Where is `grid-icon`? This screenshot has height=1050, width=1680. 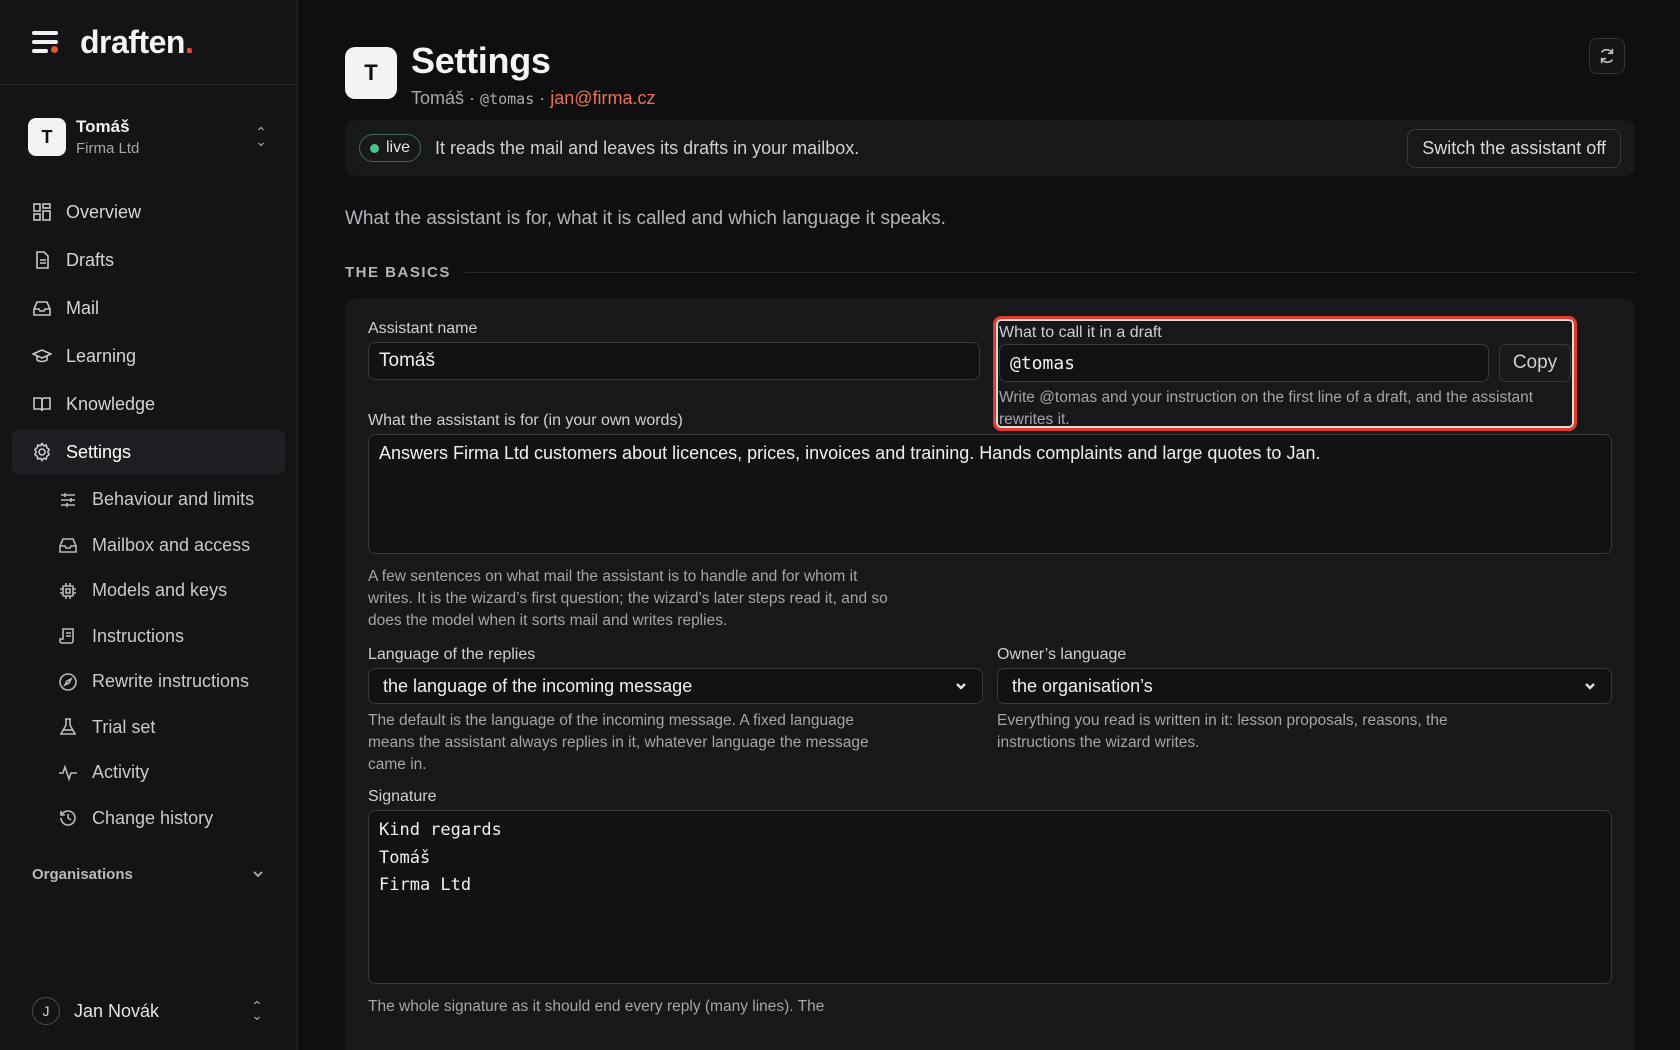
grid-icon is located at coordinates (42, 212).